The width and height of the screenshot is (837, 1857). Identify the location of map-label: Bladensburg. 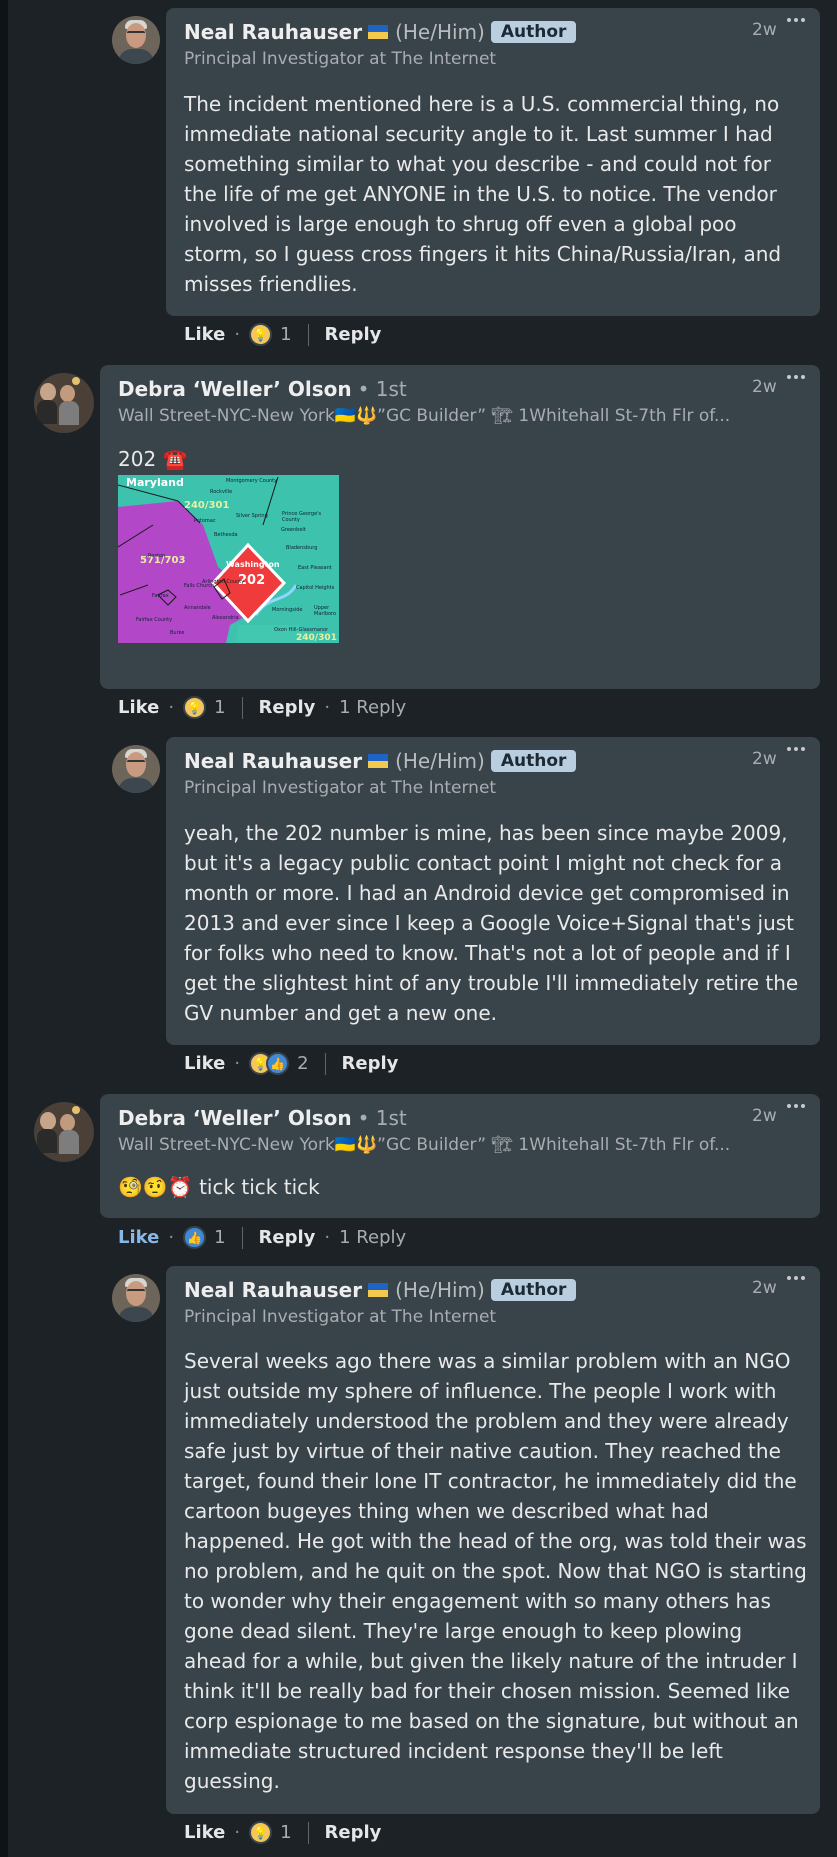
(302, 548).